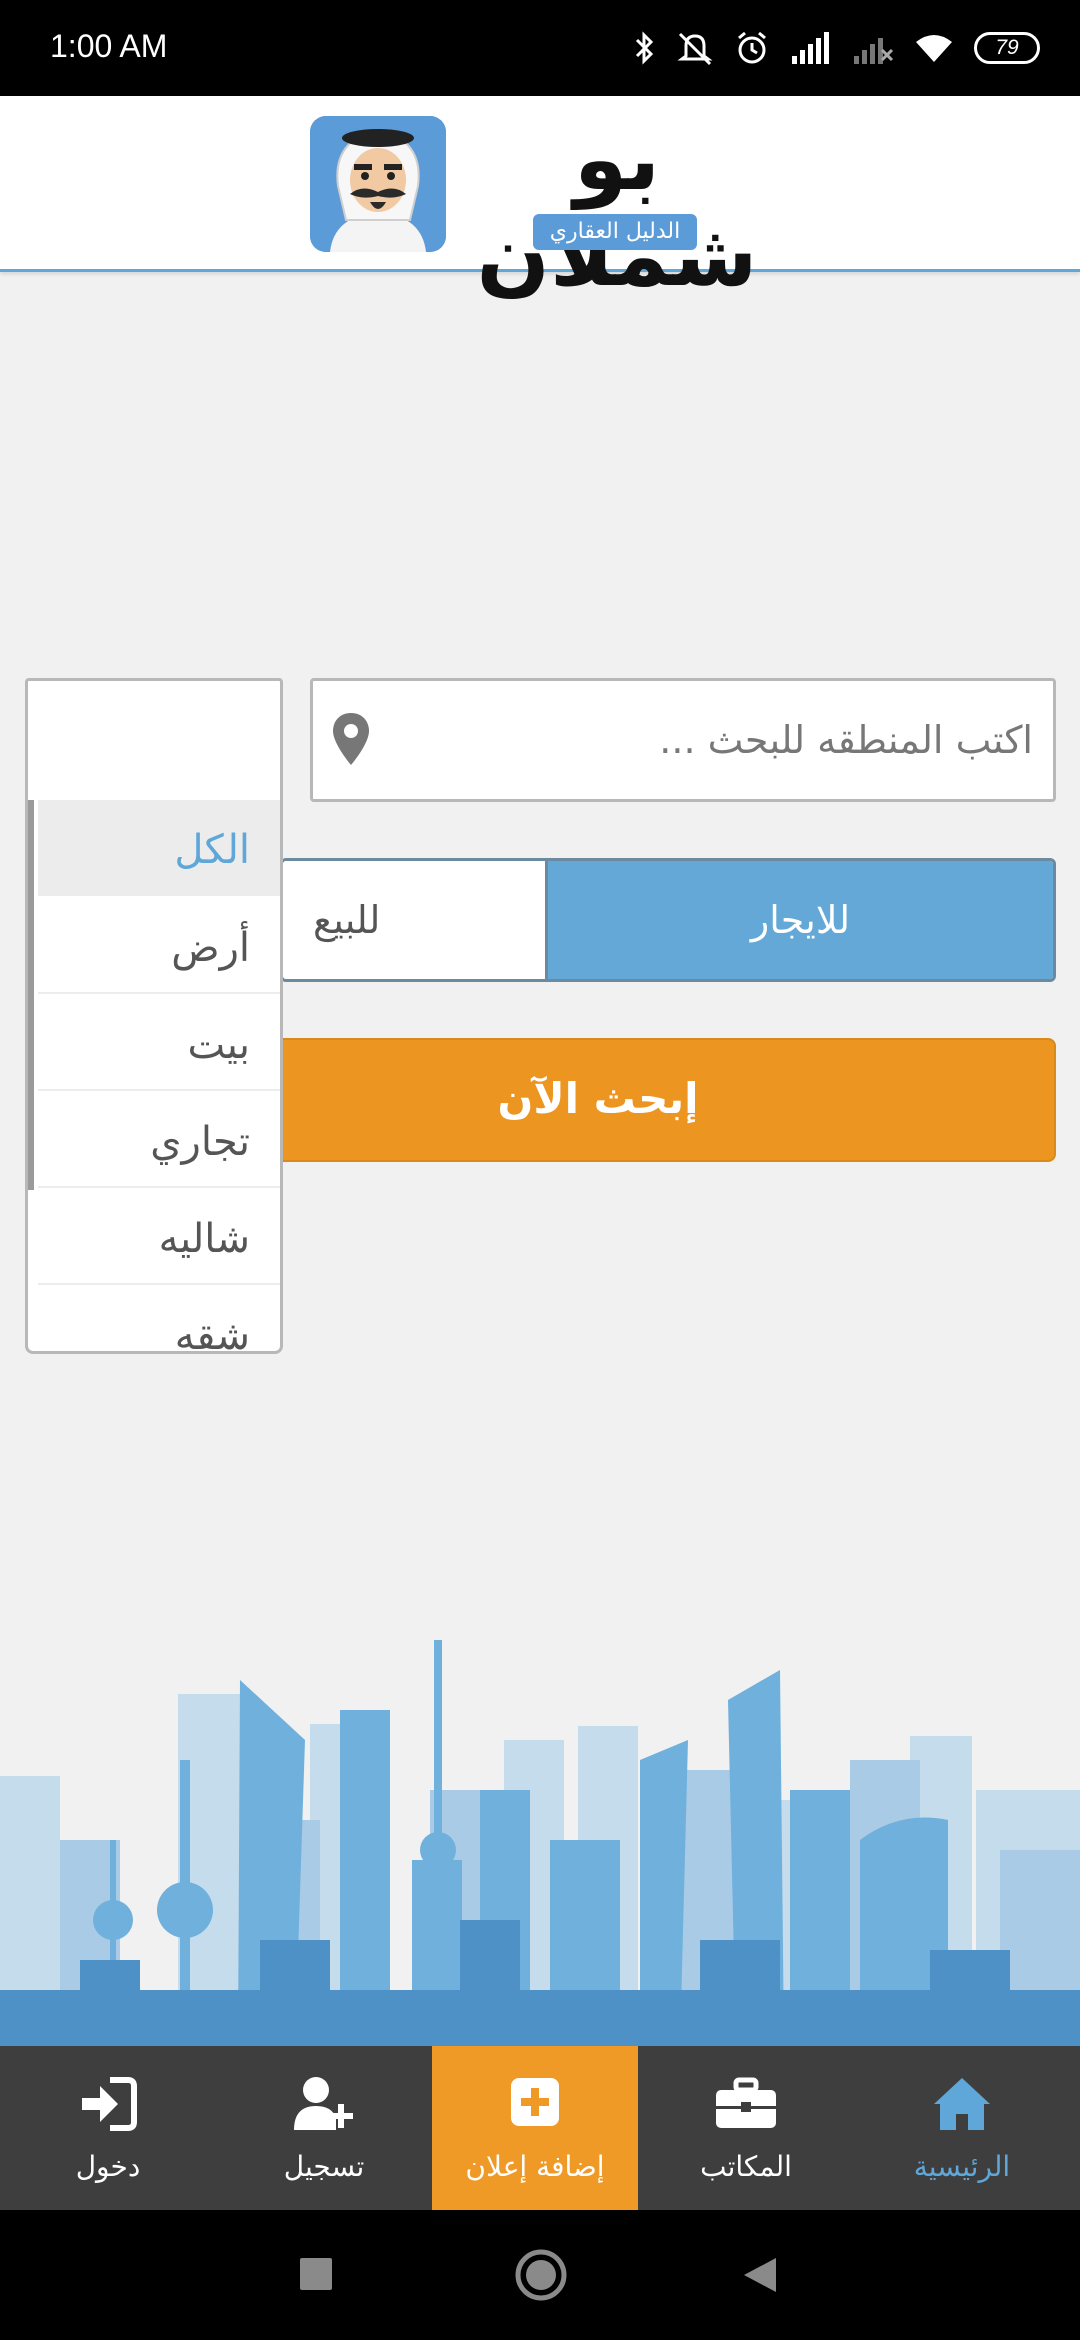 The width and height of the screenshot is (1080, 2340). Describe the element at coordinates (347, 920) in the screenshot. I see `for-sale-label: للبيع` at that location.